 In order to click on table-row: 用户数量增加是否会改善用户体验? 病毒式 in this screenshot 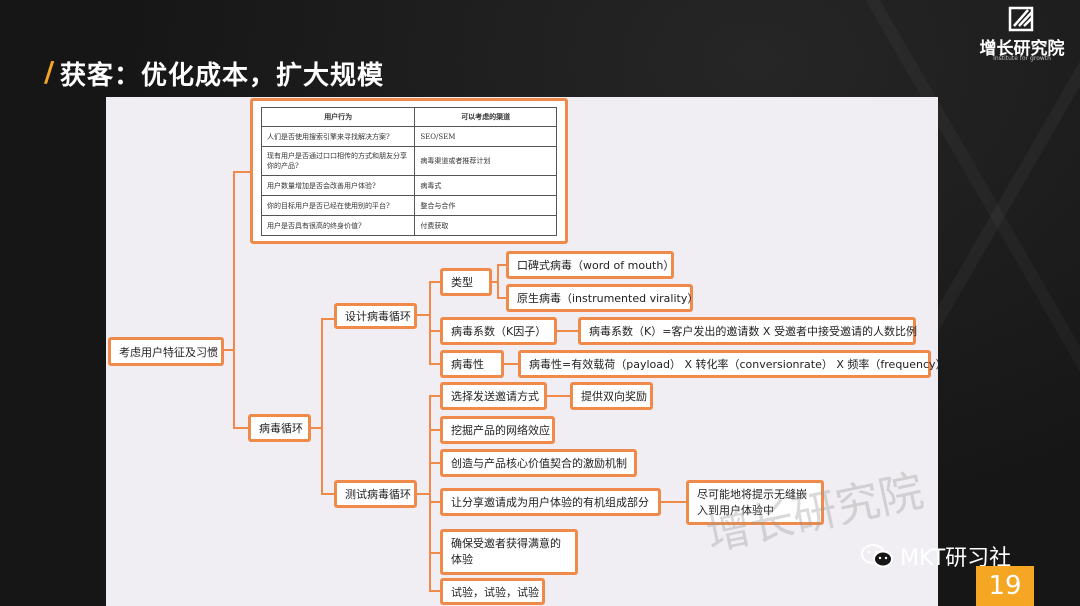, I will do `click(408, 185)`.